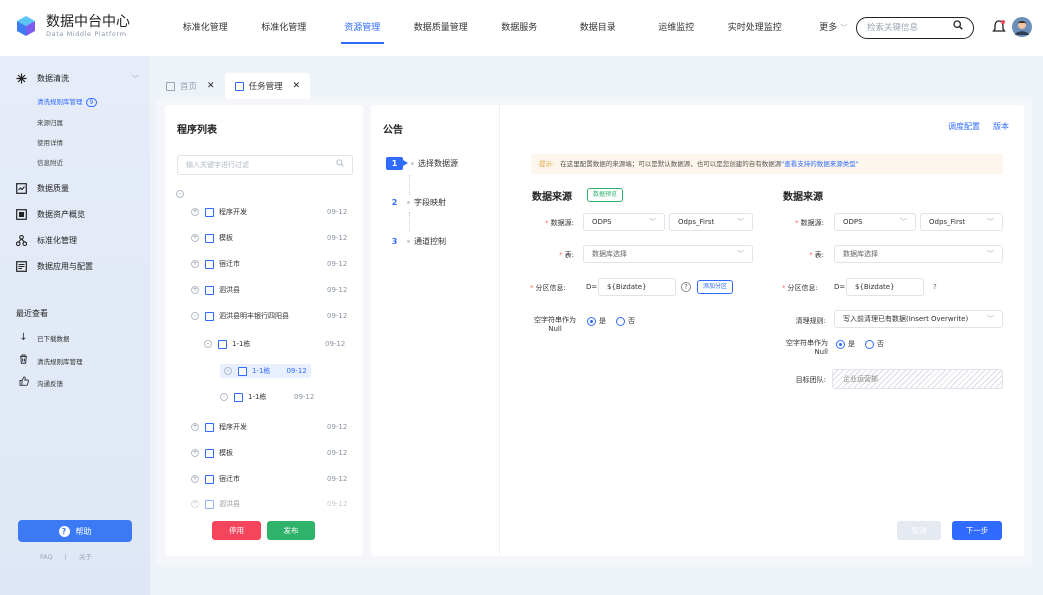  Describe the element at coordinates (43, 337) in the screenshot. I see `recent-item-downloaded: ↓ 已下载数据` at that location.